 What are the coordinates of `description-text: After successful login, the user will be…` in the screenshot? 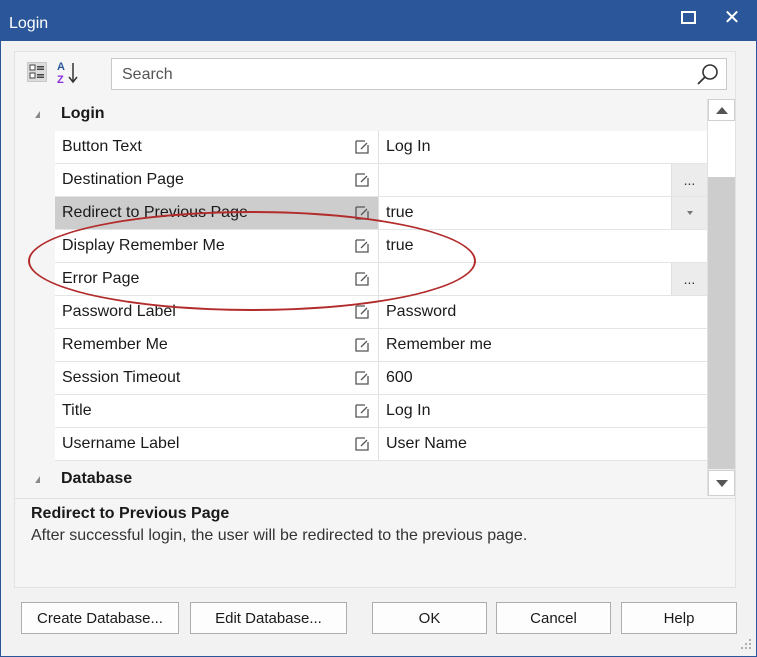 It's located at (279, 535).